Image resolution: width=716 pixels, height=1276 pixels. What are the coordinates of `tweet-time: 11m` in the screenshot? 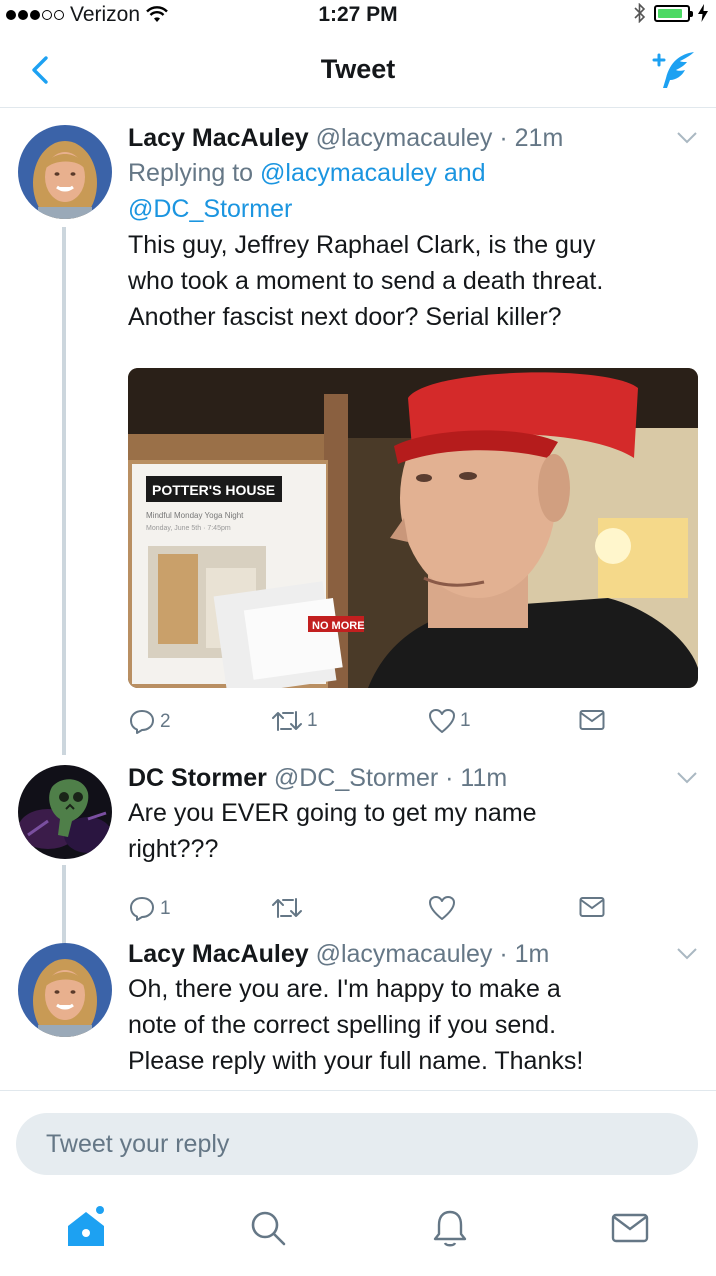 It's located at (484, 778).